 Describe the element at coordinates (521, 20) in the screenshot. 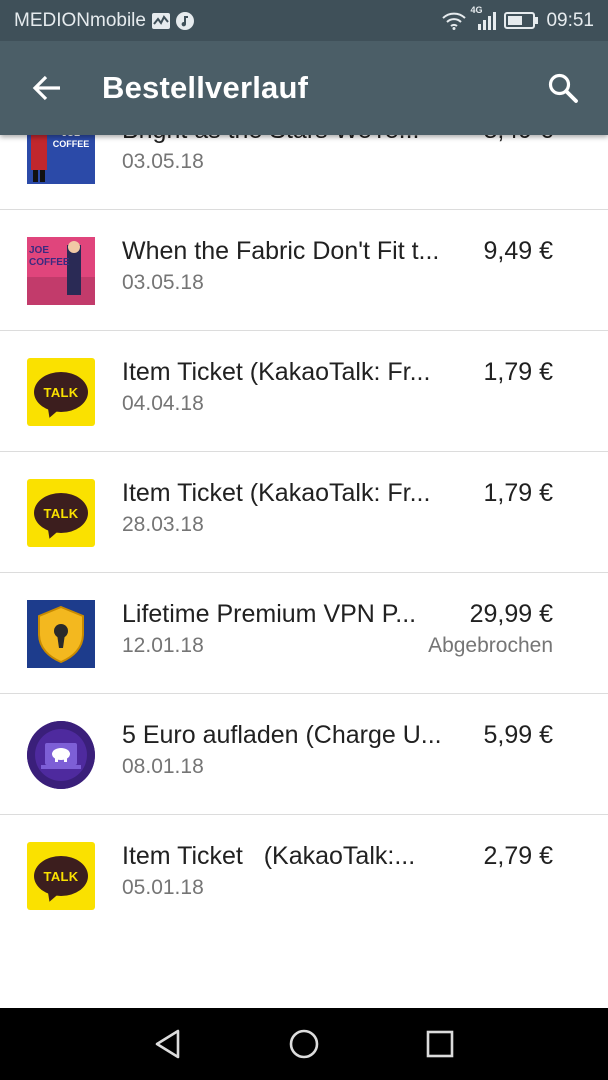

I see `battery-icon` at that location.